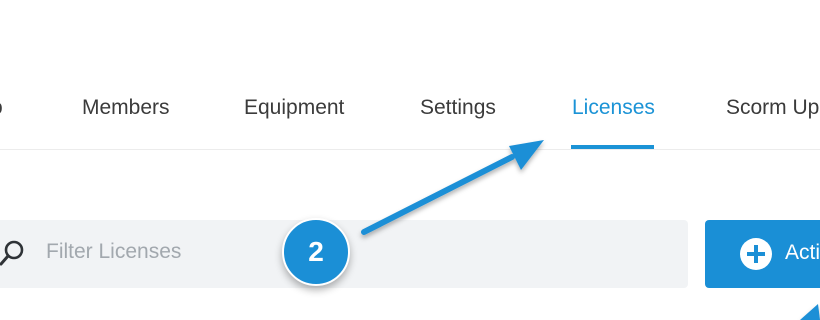  I want to click on tab-licenses: Licenses, so click(613, 108).